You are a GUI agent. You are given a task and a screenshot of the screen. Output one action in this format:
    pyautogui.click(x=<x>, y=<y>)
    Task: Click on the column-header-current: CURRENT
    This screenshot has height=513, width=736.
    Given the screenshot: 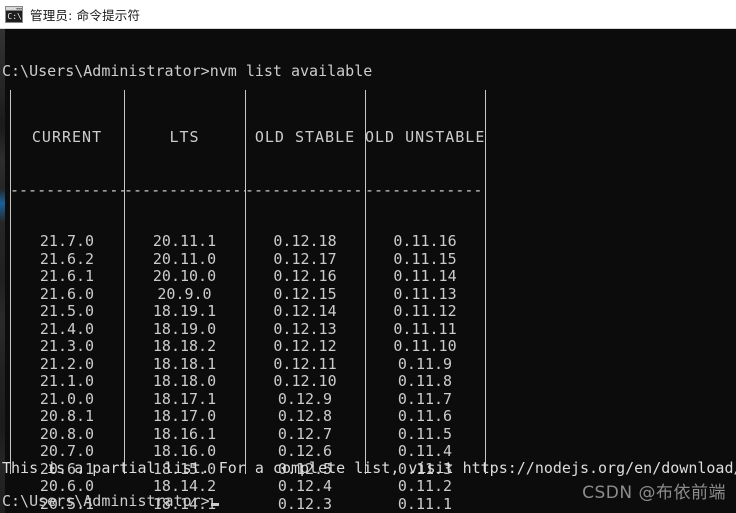 What is the action you would take?
    pyautogui.click(x=67, y=137)
    